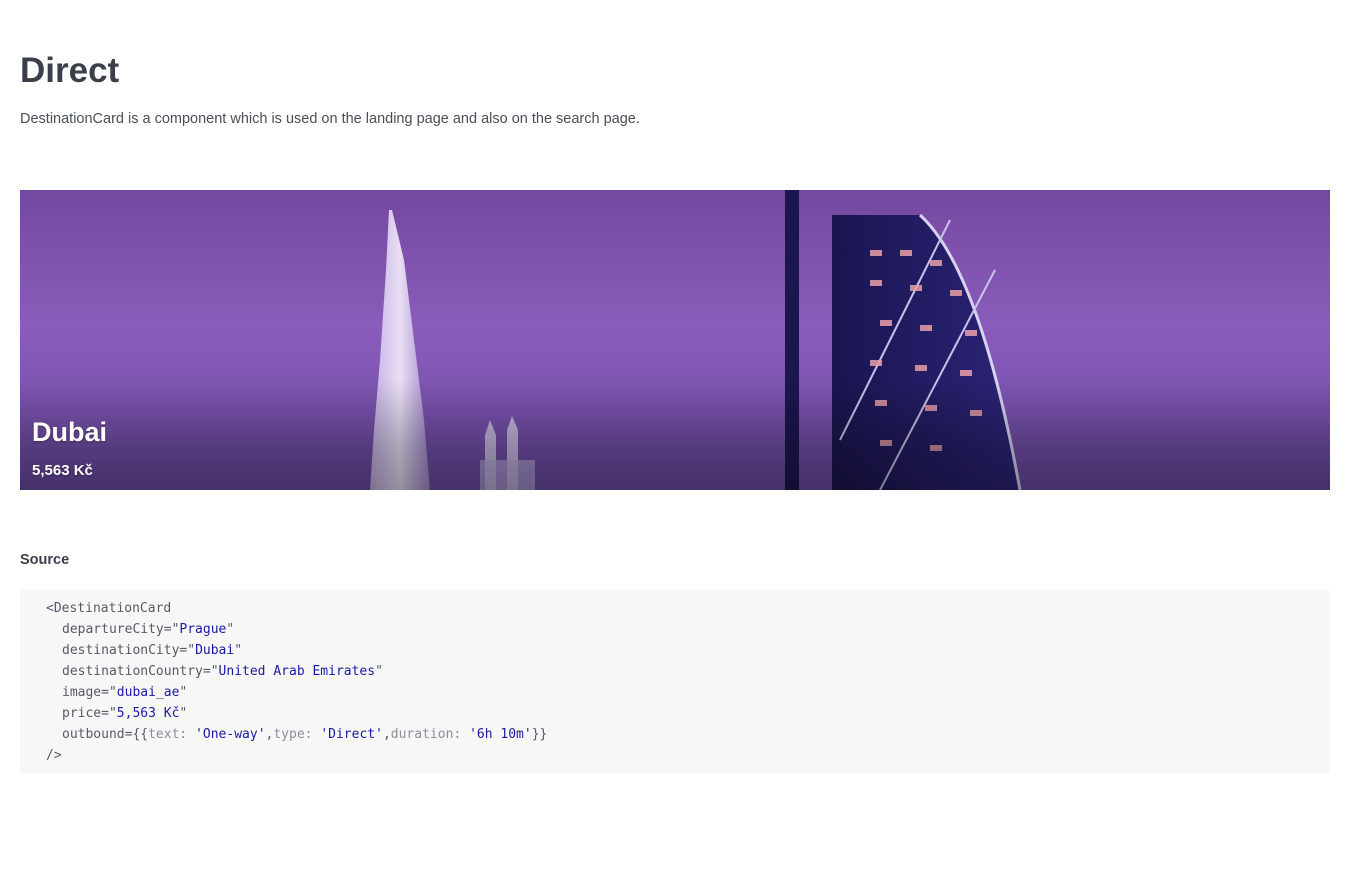 The image size is (1350, 894). Describe the element at coordinates (125, 713) in the screenshot. I see `code-attr-price: price="5,563 Kč"` at that location.